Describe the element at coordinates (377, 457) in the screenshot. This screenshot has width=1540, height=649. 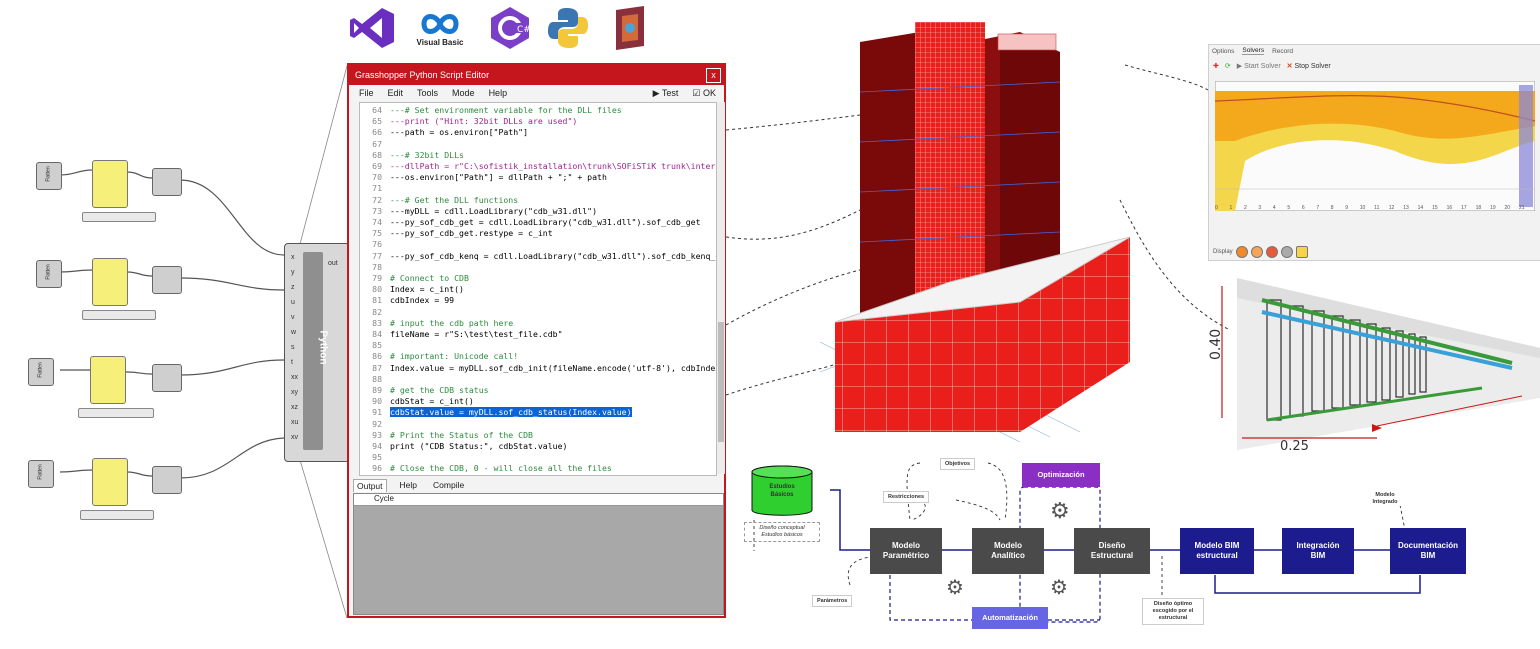
I see `line-number: 95` at that location.